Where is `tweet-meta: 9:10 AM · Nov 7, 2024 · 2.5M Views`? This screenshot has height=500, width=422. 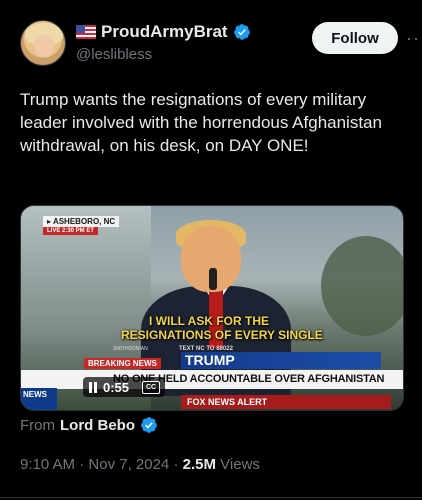
tweet-meta: 9:10 AM · Nov 7, 2024 · 2.5M Views is located at coordinates (140, 464).